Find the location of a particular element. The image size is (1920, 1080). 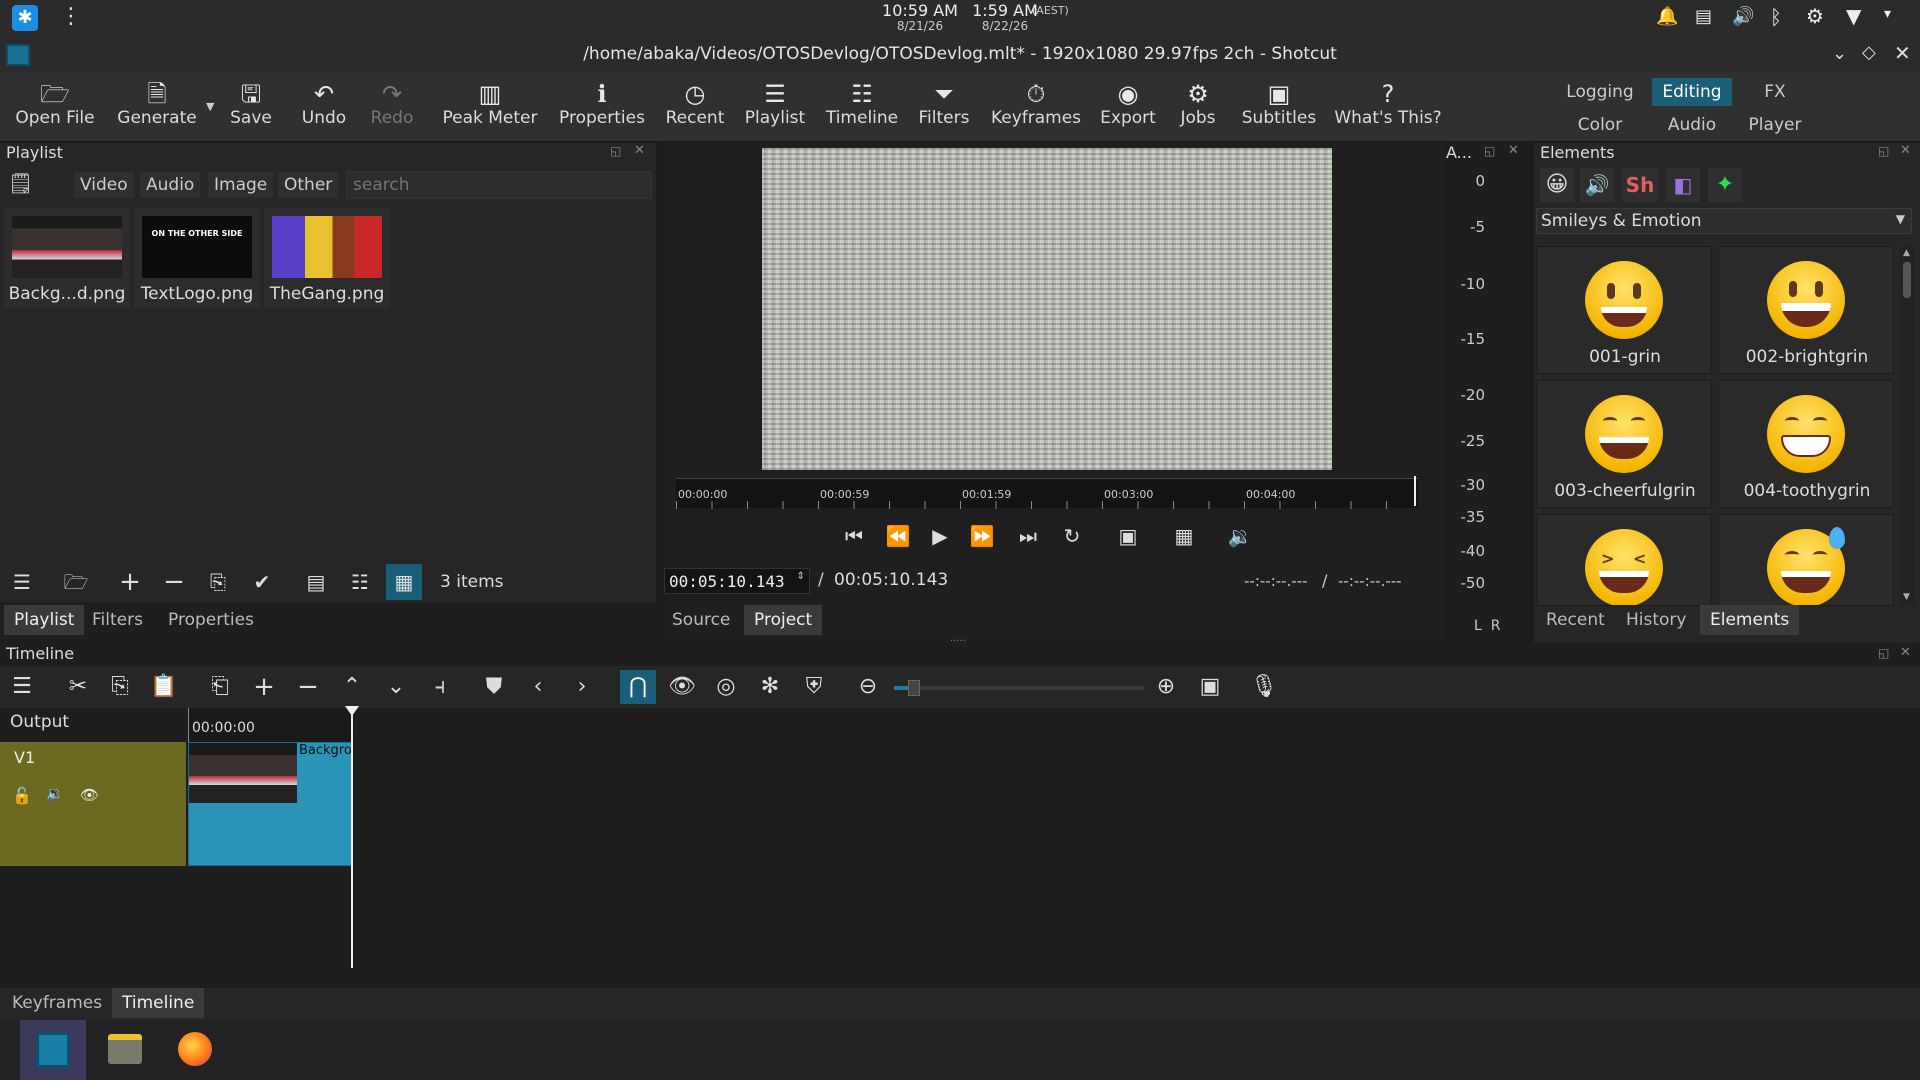

wifi-icon: ▼ is located at coordinates (1853, 16).